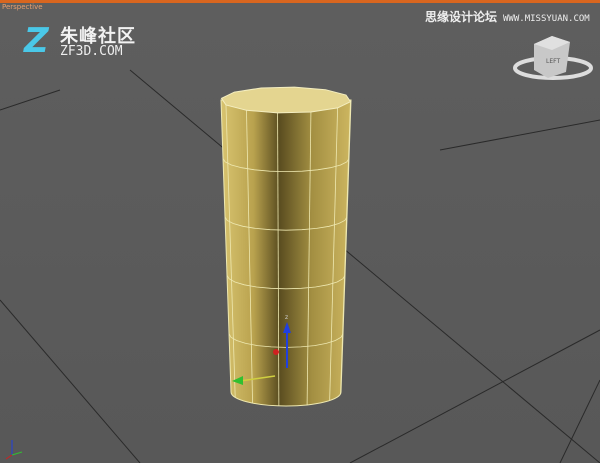  I want to click on gizmo-center, so click(276, 352).